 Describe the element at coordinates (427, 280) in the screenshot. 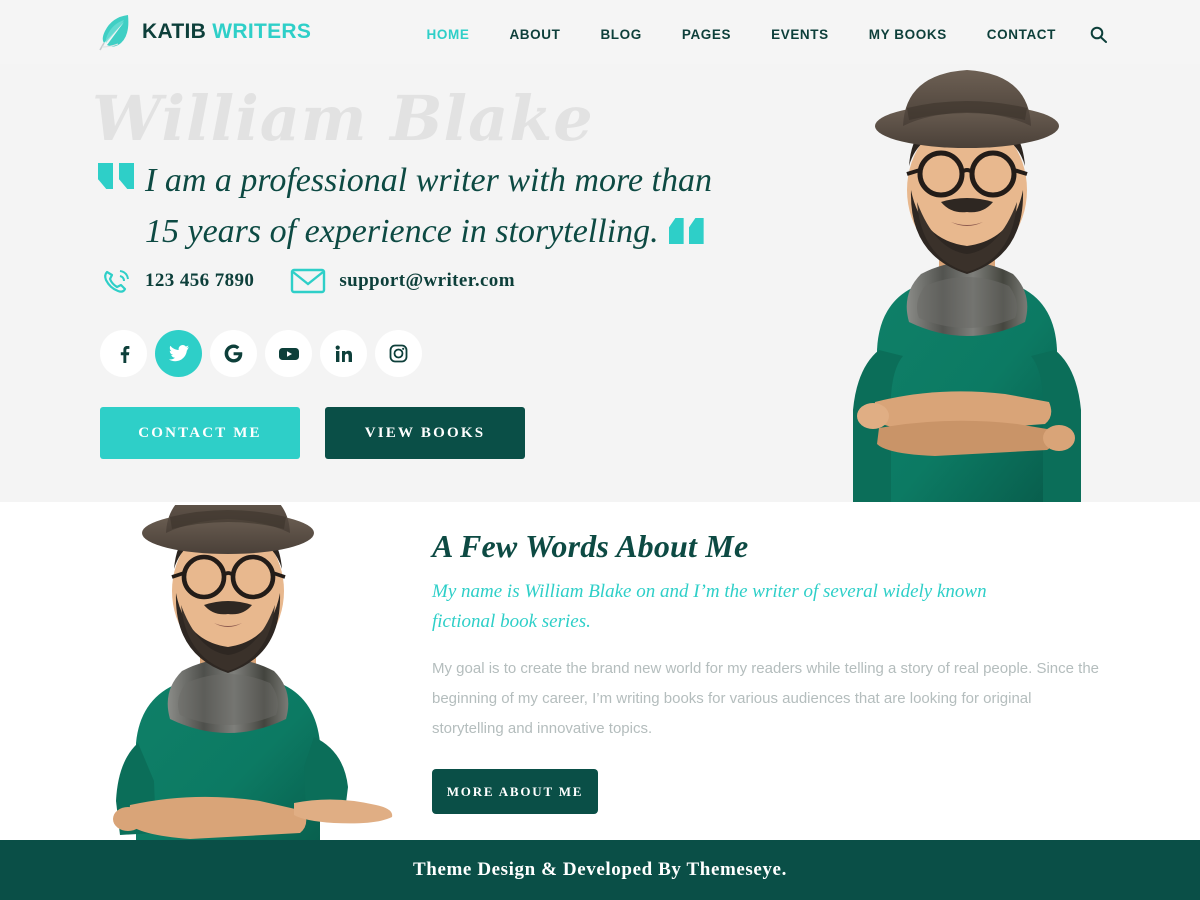

I see `email-address: support@writer.com` at that location.